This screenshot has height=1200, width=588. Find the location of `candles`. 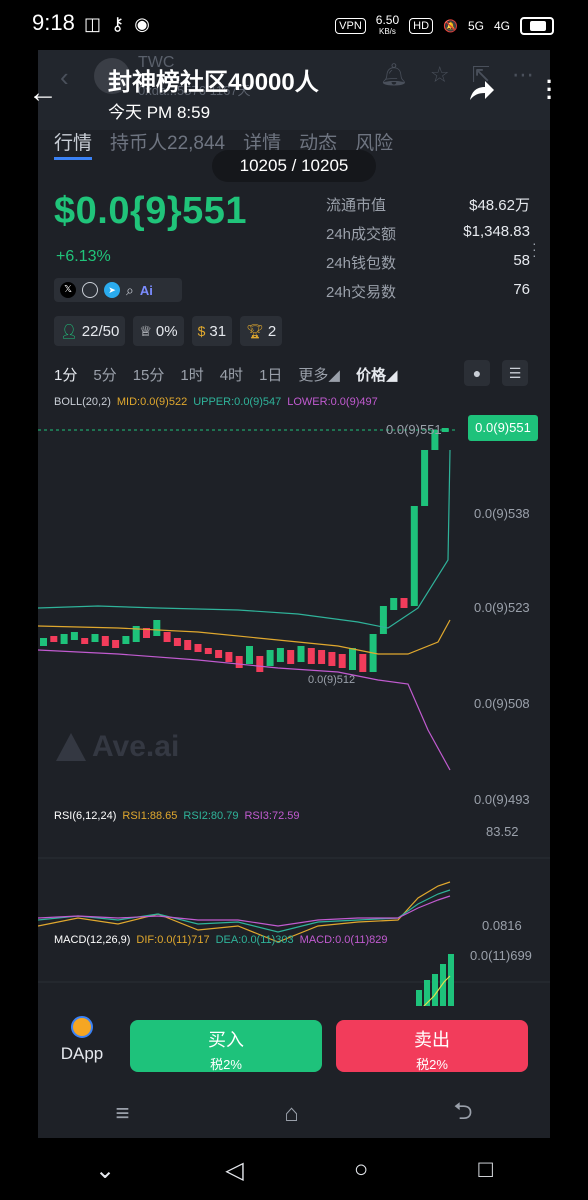

candles is located at coordinates (244, 550).